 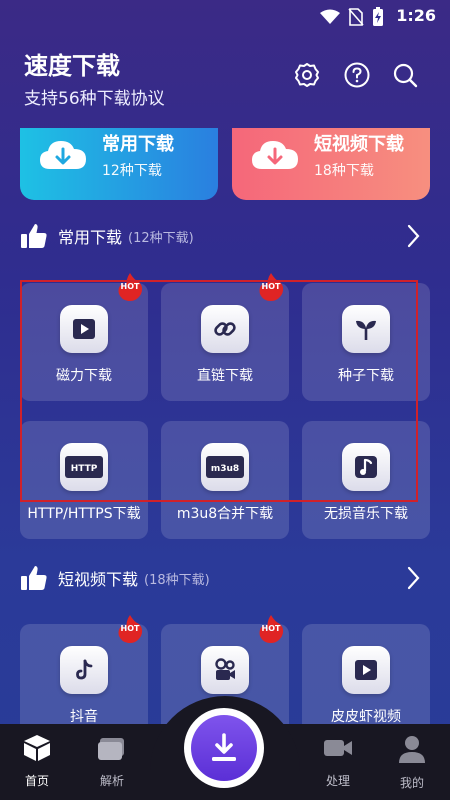 I want to click on short-video-card-count: 18种下载, so click(x=344, y=171).